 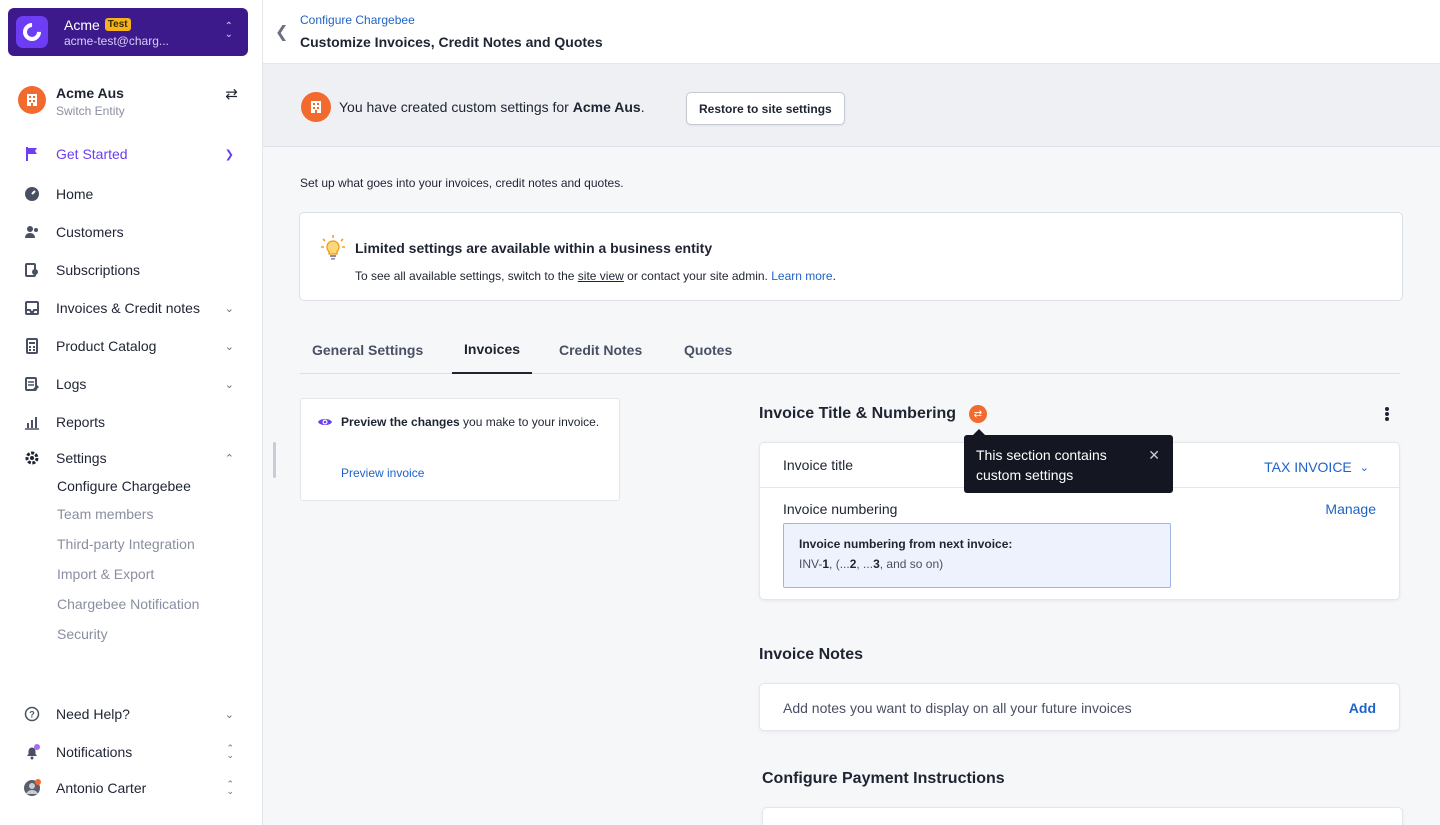 I want to click on sidebar-item-label: Reports, so click(x=81, y=422).